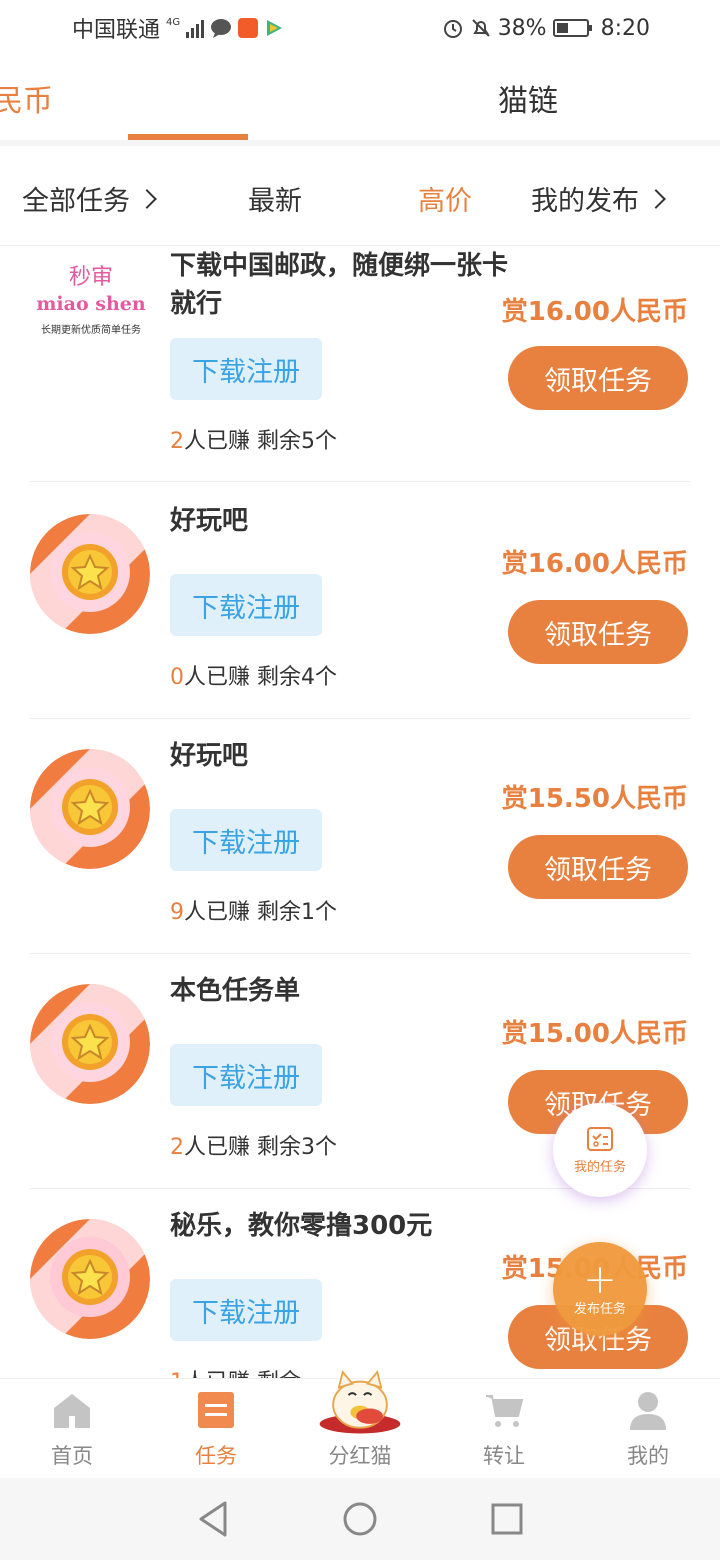 The height and width of the screenshot is (1560, 720). What do you see at coordinates (235, 991) in the screenshot?
I see `task-title: 本色任务单` at bounding box center [235, 991].